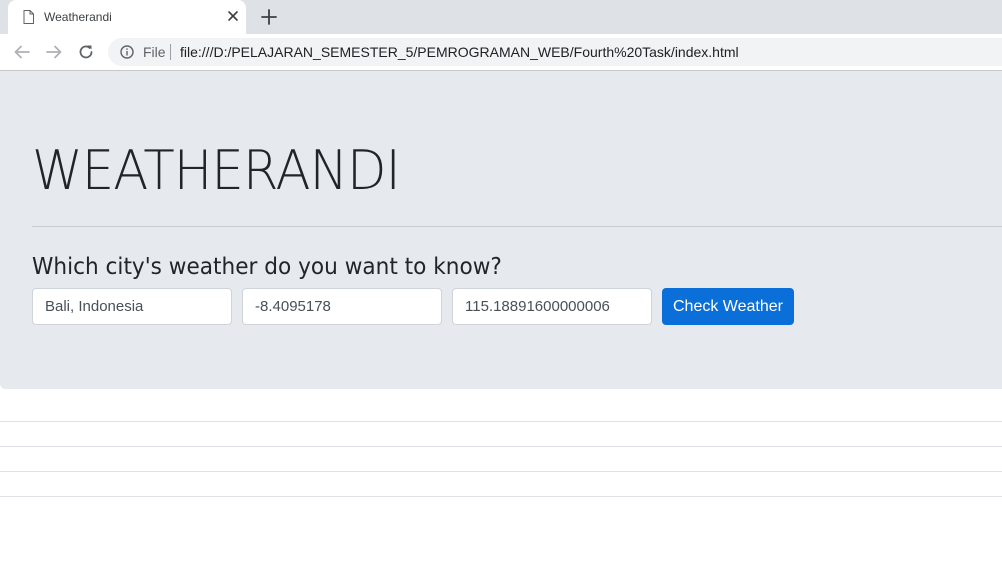  I want to click on info-icon, so click(127, 52).